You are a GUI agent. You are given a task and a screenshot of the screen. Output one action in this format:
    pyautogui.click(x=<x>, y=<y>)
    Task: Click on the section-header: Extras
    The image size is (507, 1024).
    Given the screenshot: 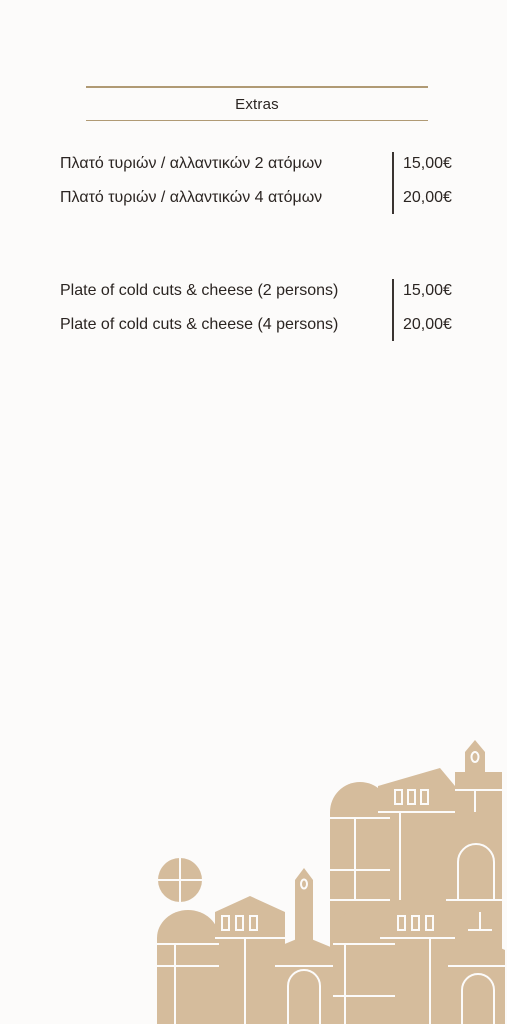 What is the action you would take?
    pyautogui.click(x=257, y=103)
    